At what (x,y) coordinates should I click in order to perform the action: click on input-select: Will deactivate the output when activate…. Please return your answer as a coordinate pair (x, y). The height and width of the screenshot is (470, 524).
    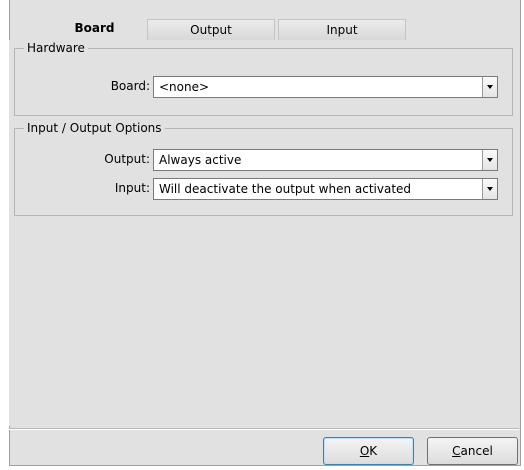
    Looking at the image, I should click on (325, 189).